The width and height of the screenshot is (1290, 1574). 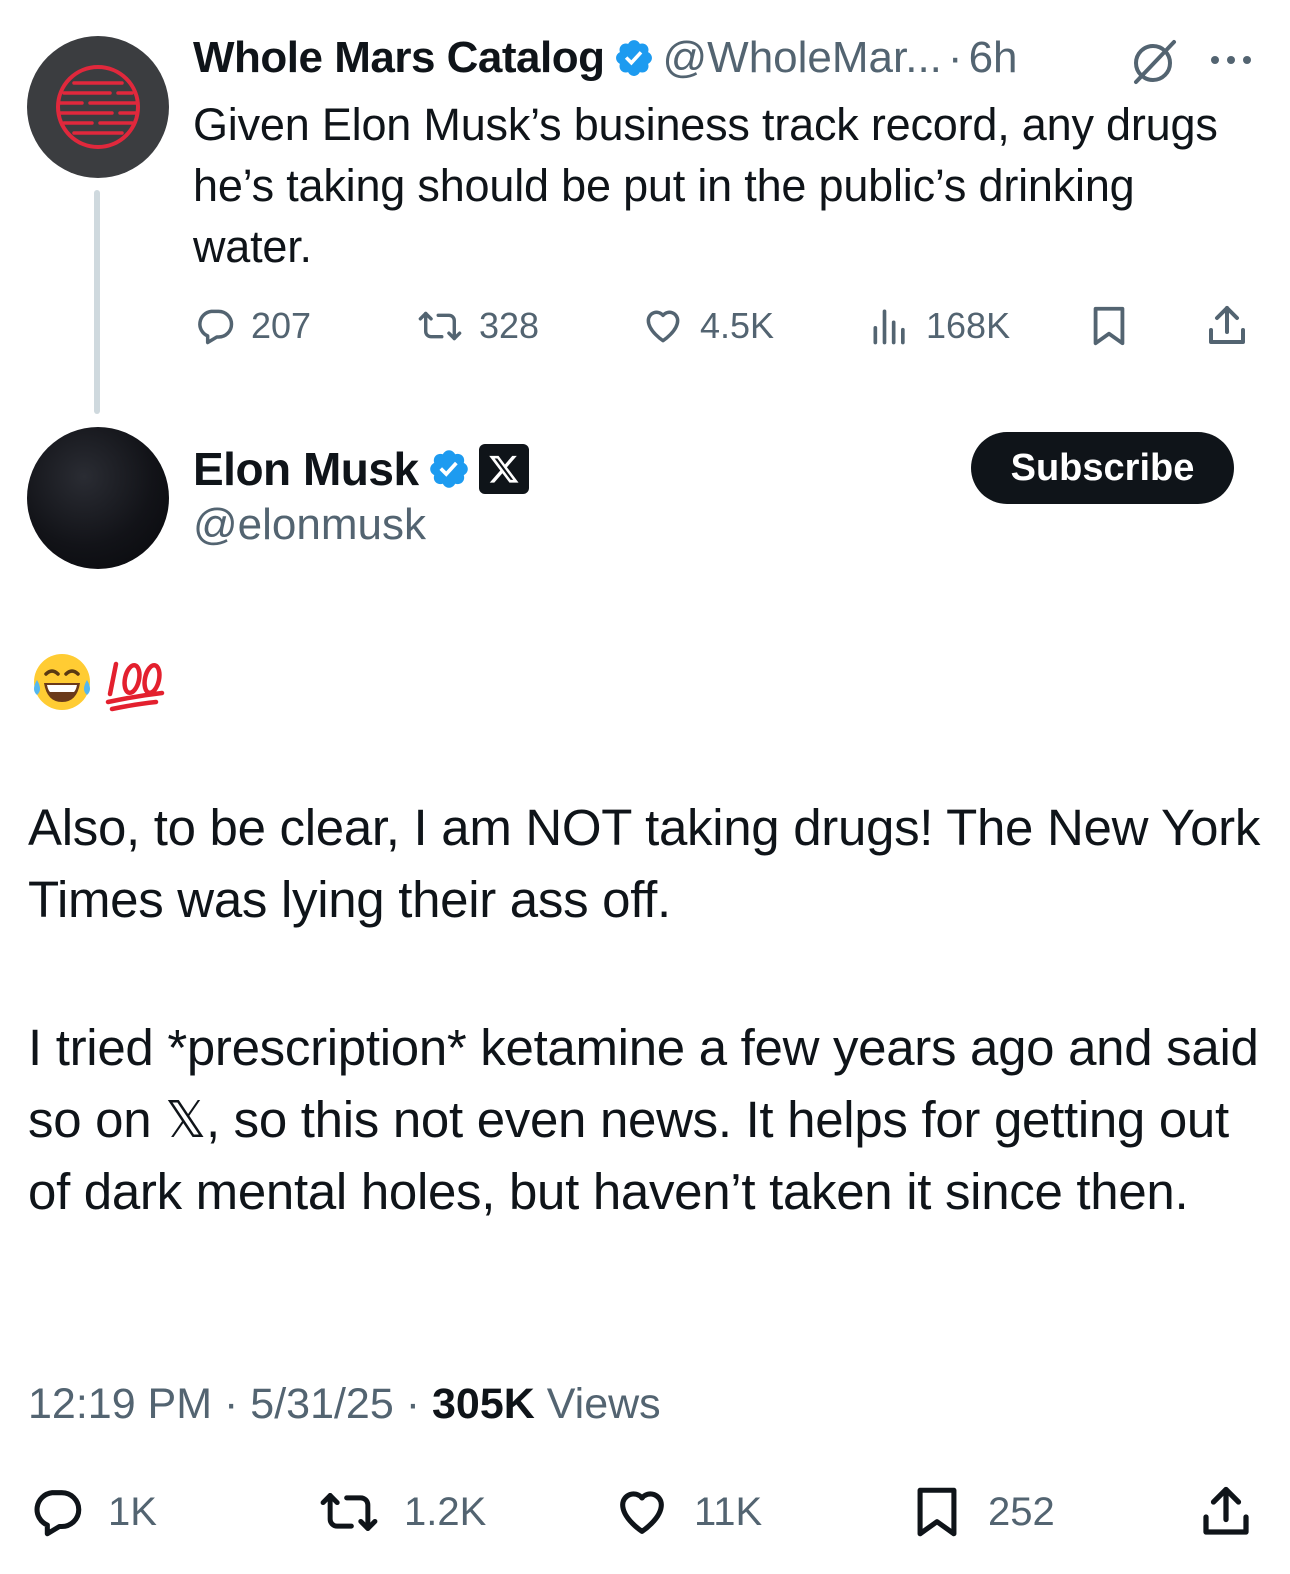 I want to click on tweet-date: 5/31/25, so click(x=321, y=1404).